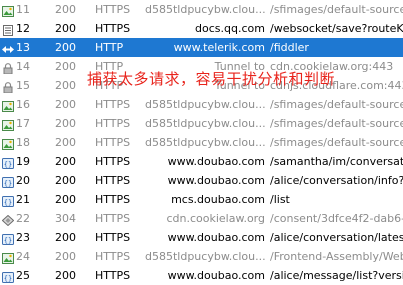 This screenshot has height=285, width=403. I want to click on session-id: 13, so click(23, 47).